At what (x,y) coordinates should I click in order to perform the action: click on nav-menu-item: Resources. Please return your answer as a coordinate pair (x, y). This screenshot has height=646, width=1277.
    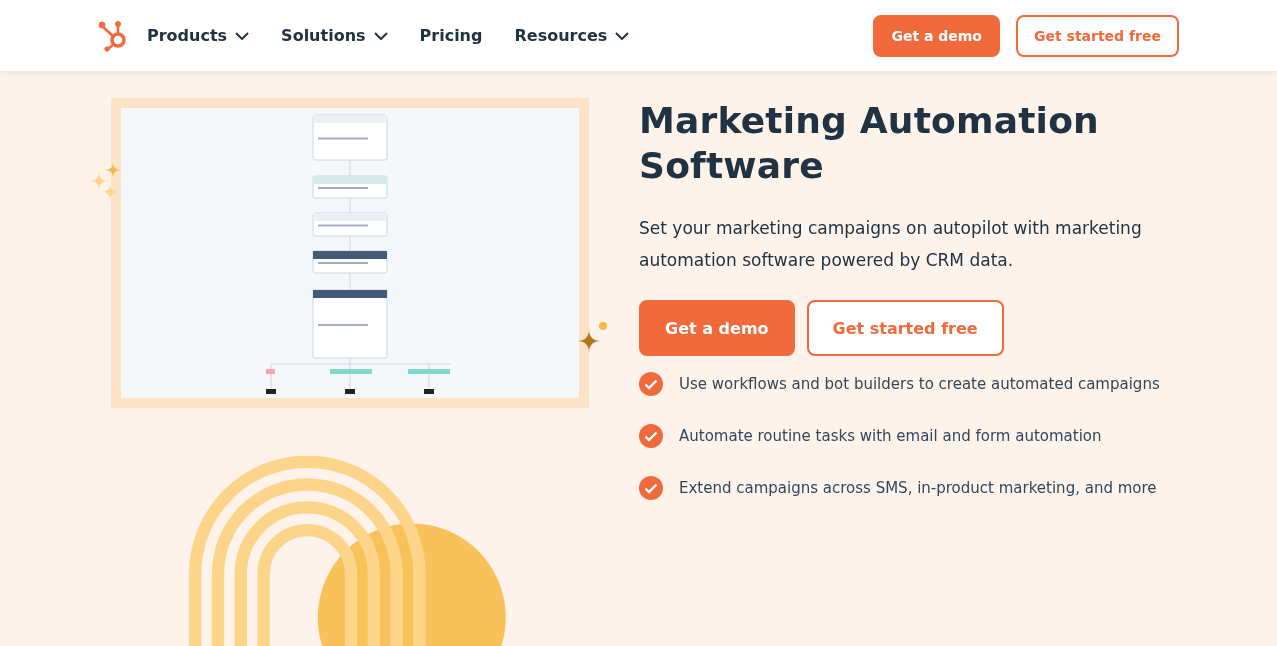
    Looking at the image, I should click on (572, 35).